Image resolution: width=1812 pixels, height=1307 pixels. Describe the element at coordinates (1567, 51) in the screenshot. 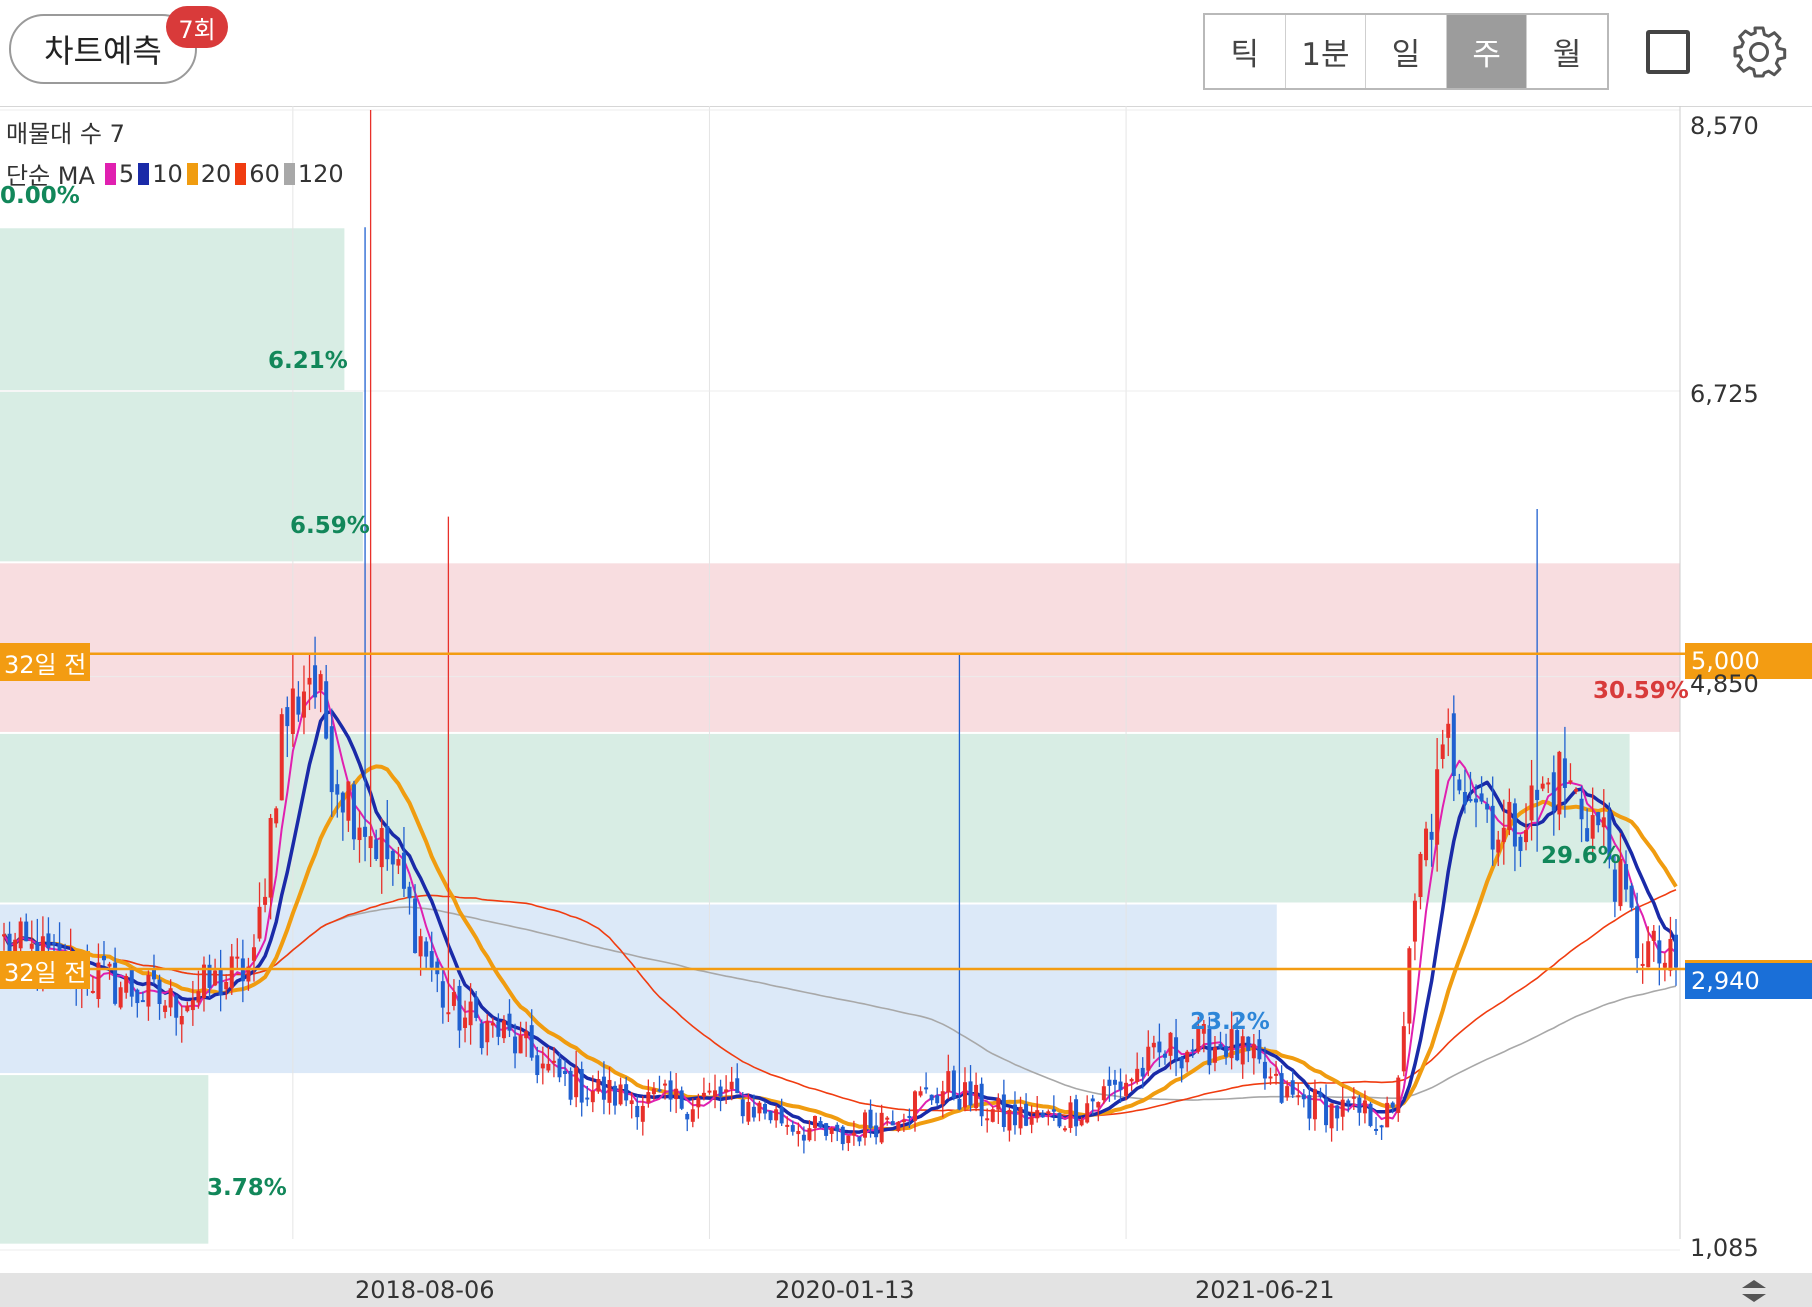

I see `period-month-button: 월` at that location.